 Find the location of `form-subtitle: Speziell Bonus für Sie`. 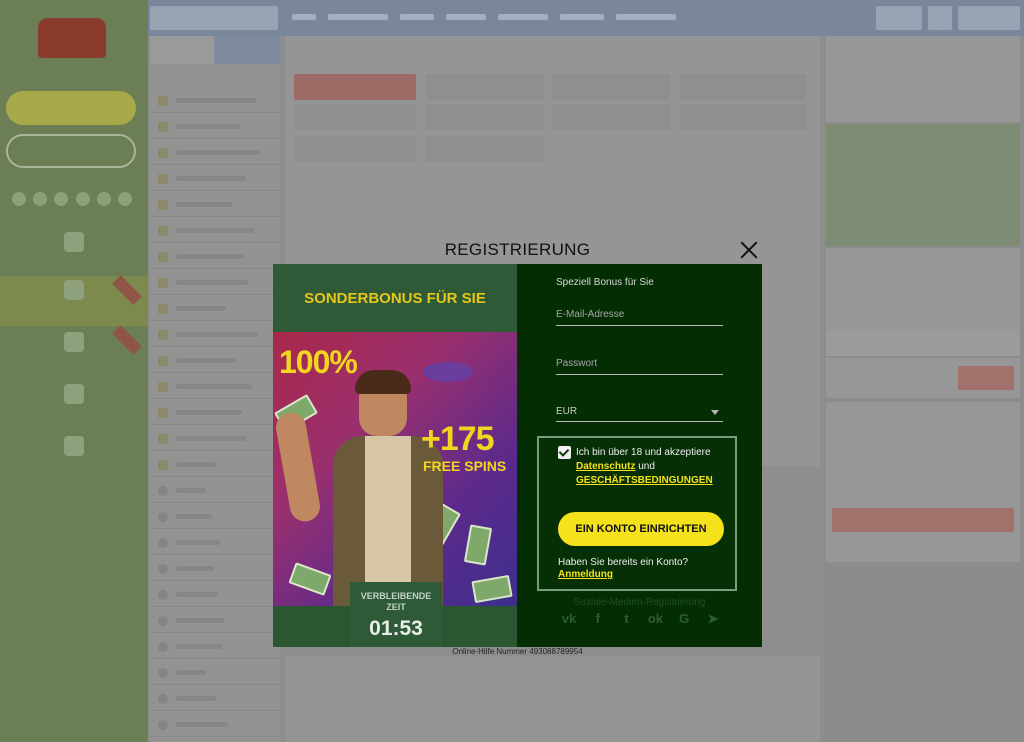

form-subtitle: Speziell Bonus für Sie is located at coordinates (605, 282).